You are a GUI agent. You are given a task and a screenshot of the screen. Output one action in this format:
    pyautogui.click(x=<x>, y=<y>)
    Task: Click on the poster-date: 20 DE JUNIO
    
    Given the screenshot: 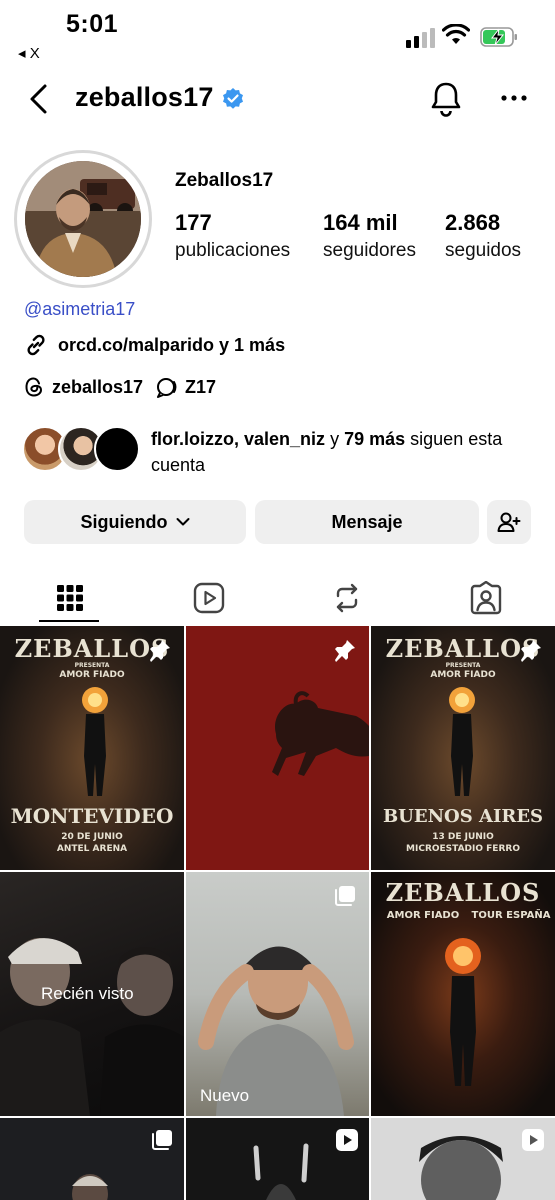 What is the action you would take?
    pyautogui.click(x=92, y=837)
    